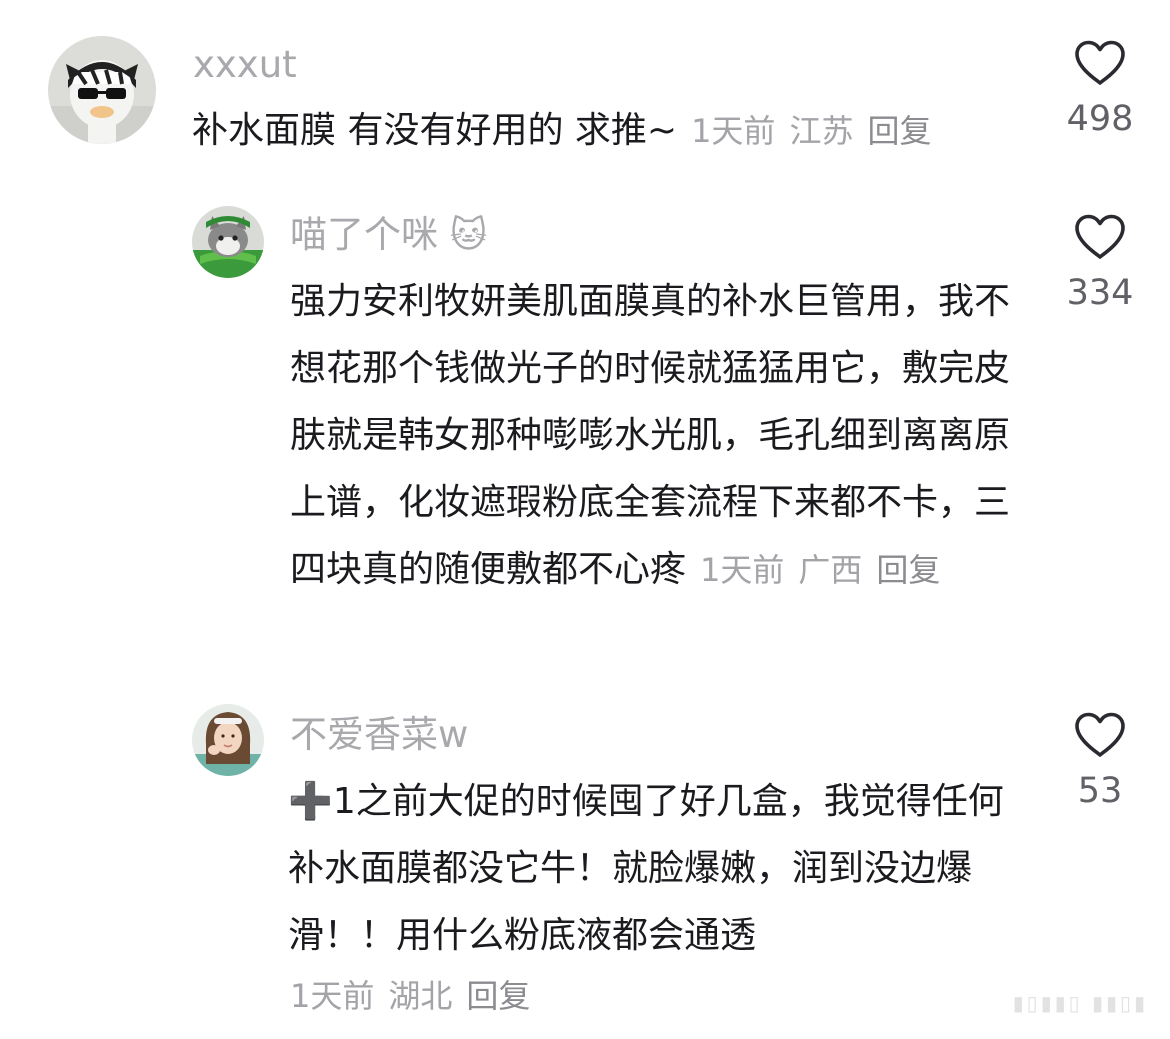  I want to click on comment-location: 广西, so click(830, 570).